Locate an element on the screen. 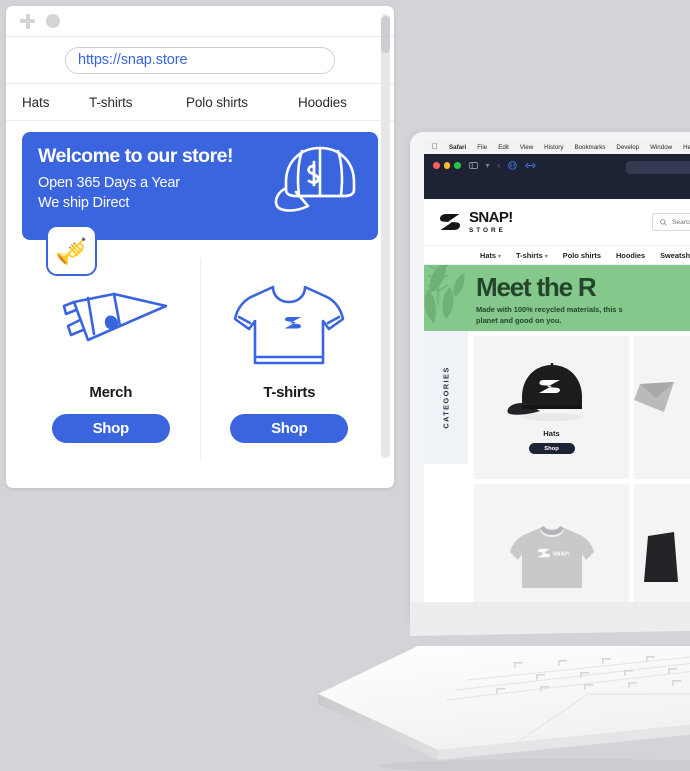 The height and width of the screenshot is (771, 690). tshirt-art is located at coordinates (289, 324).